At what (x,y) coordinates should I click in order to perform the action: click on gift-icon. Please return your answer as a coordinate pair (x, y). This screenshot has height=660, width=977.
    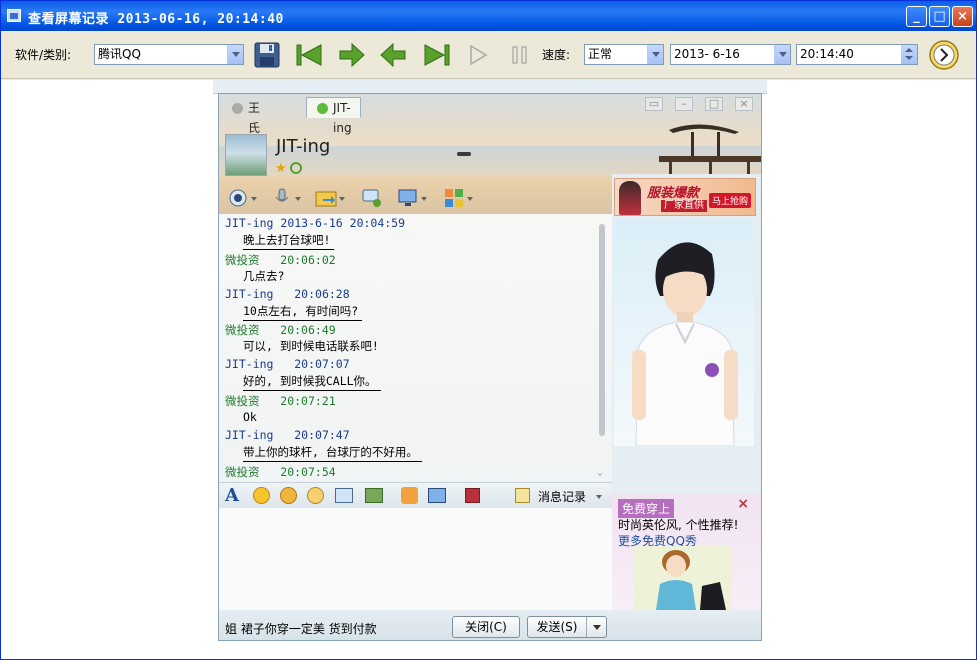
    Looking at the image, I should click on (472, 495).